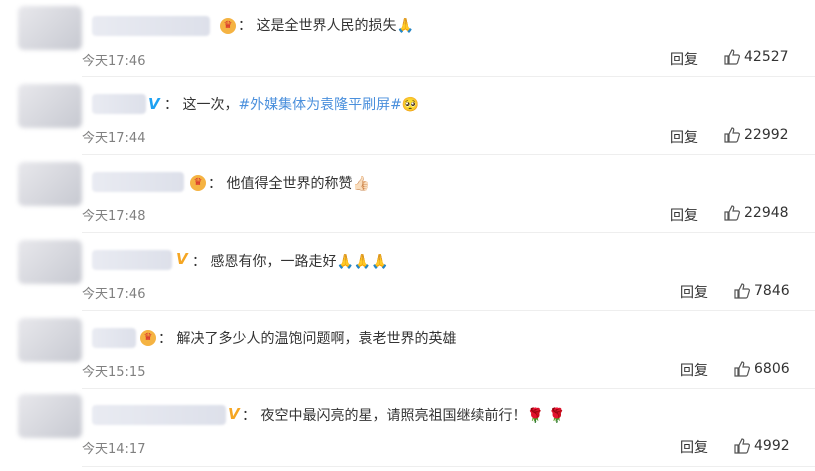 This screenshot has width=815, height=471. What do you see at coordinates (319, 105) in the screenshot?
I see `topic-link: #外媒集体为袁隆平刷屏#` at bounding box center [319, 105].